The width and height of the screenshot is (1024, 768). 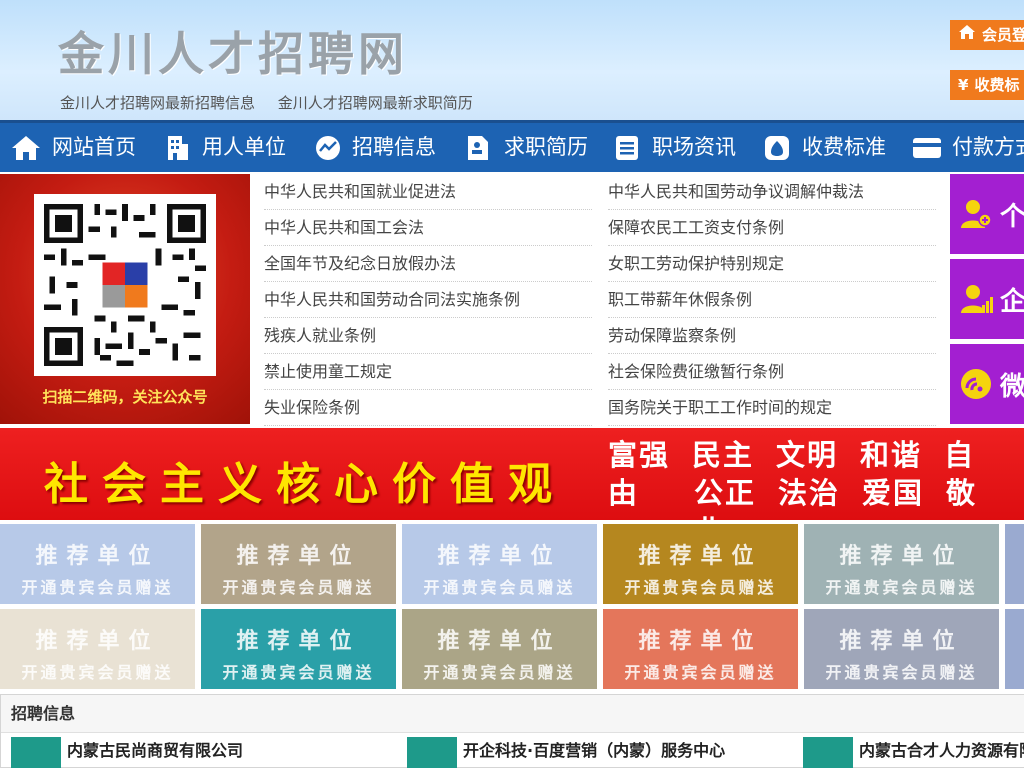 I want to click on core-values-banner: 社会主义核心价值观 富强民主文明和谐自由 公正法治爱国敬业, so click(x=512, y=474).